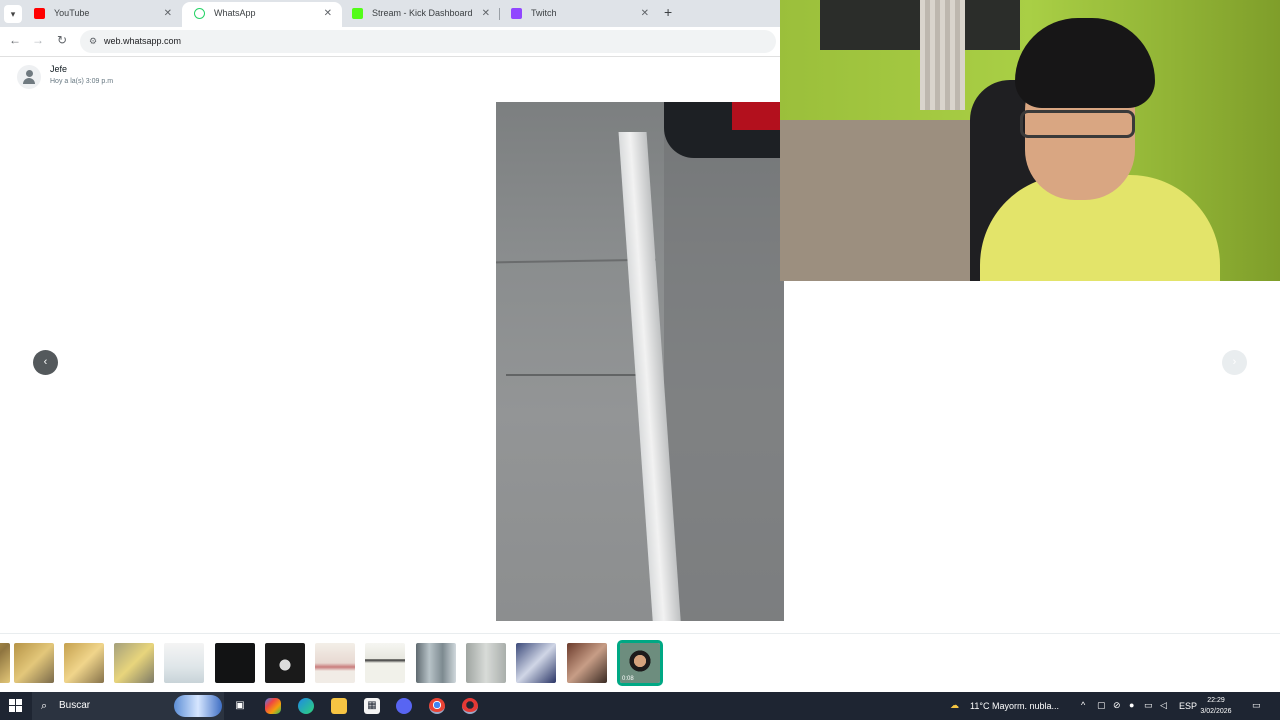 Image resolution: width=1280 pixels, height=720 pixels. I want to click on browser-toolbar: ← → ↻ ⚙ web.whatsapp.com, so click(390, 42).